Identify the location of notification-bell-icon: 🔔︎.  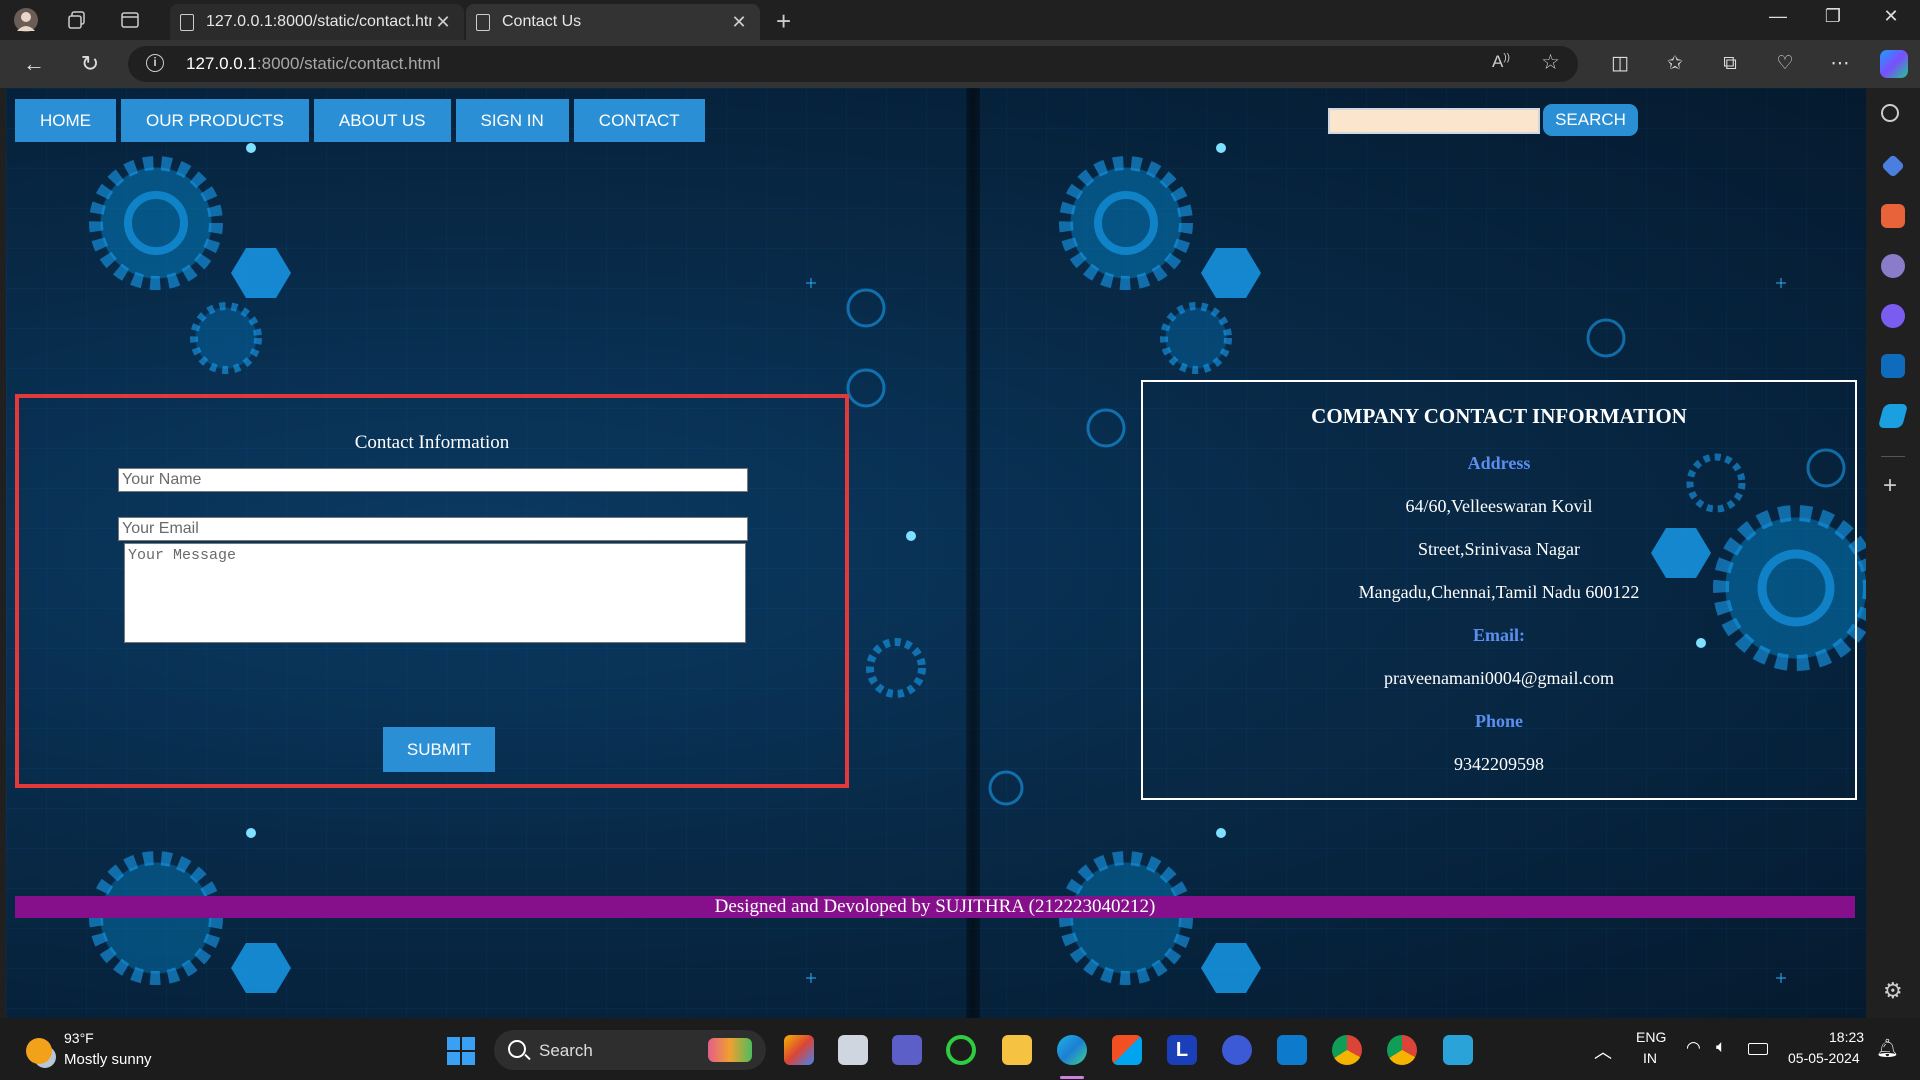
(1887, 1048).